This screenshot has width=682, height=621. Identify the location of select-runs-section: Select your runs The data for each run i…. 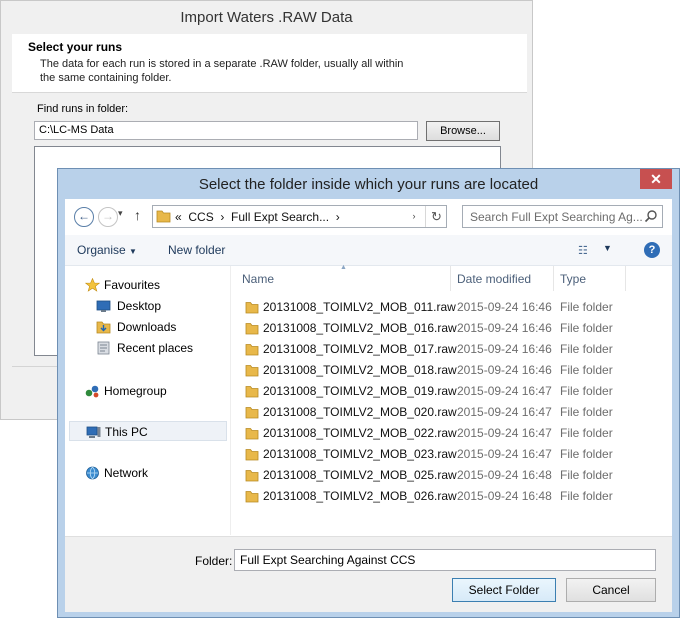
(269, 63).